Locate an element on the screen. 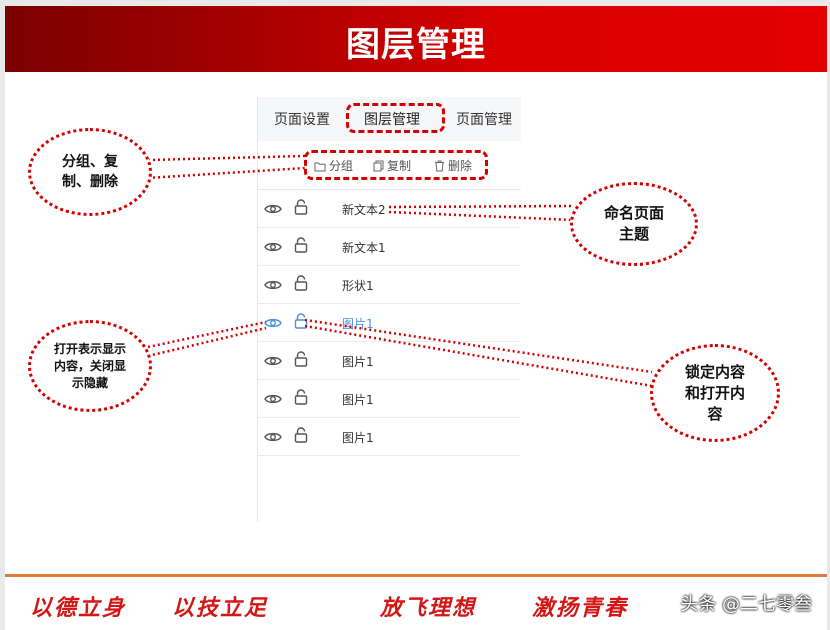 The image size is (830, 630). layer-row: 新文本1 is located at coordinates (389, 247).